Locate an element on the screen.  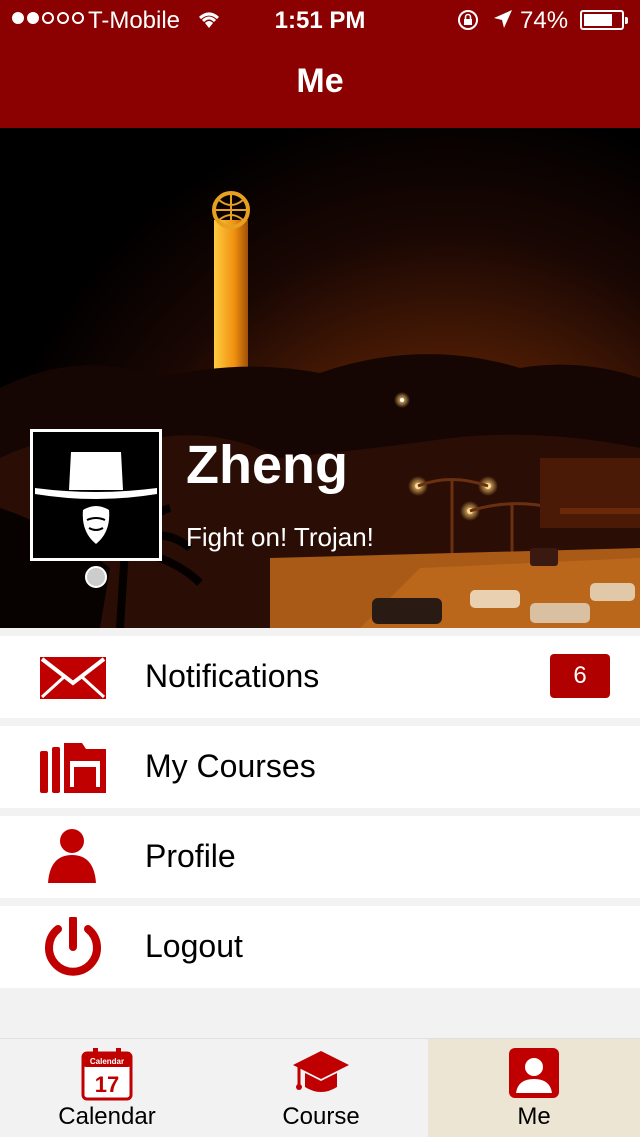
tab-label: Calendar is located at coordinates (107, 1116).